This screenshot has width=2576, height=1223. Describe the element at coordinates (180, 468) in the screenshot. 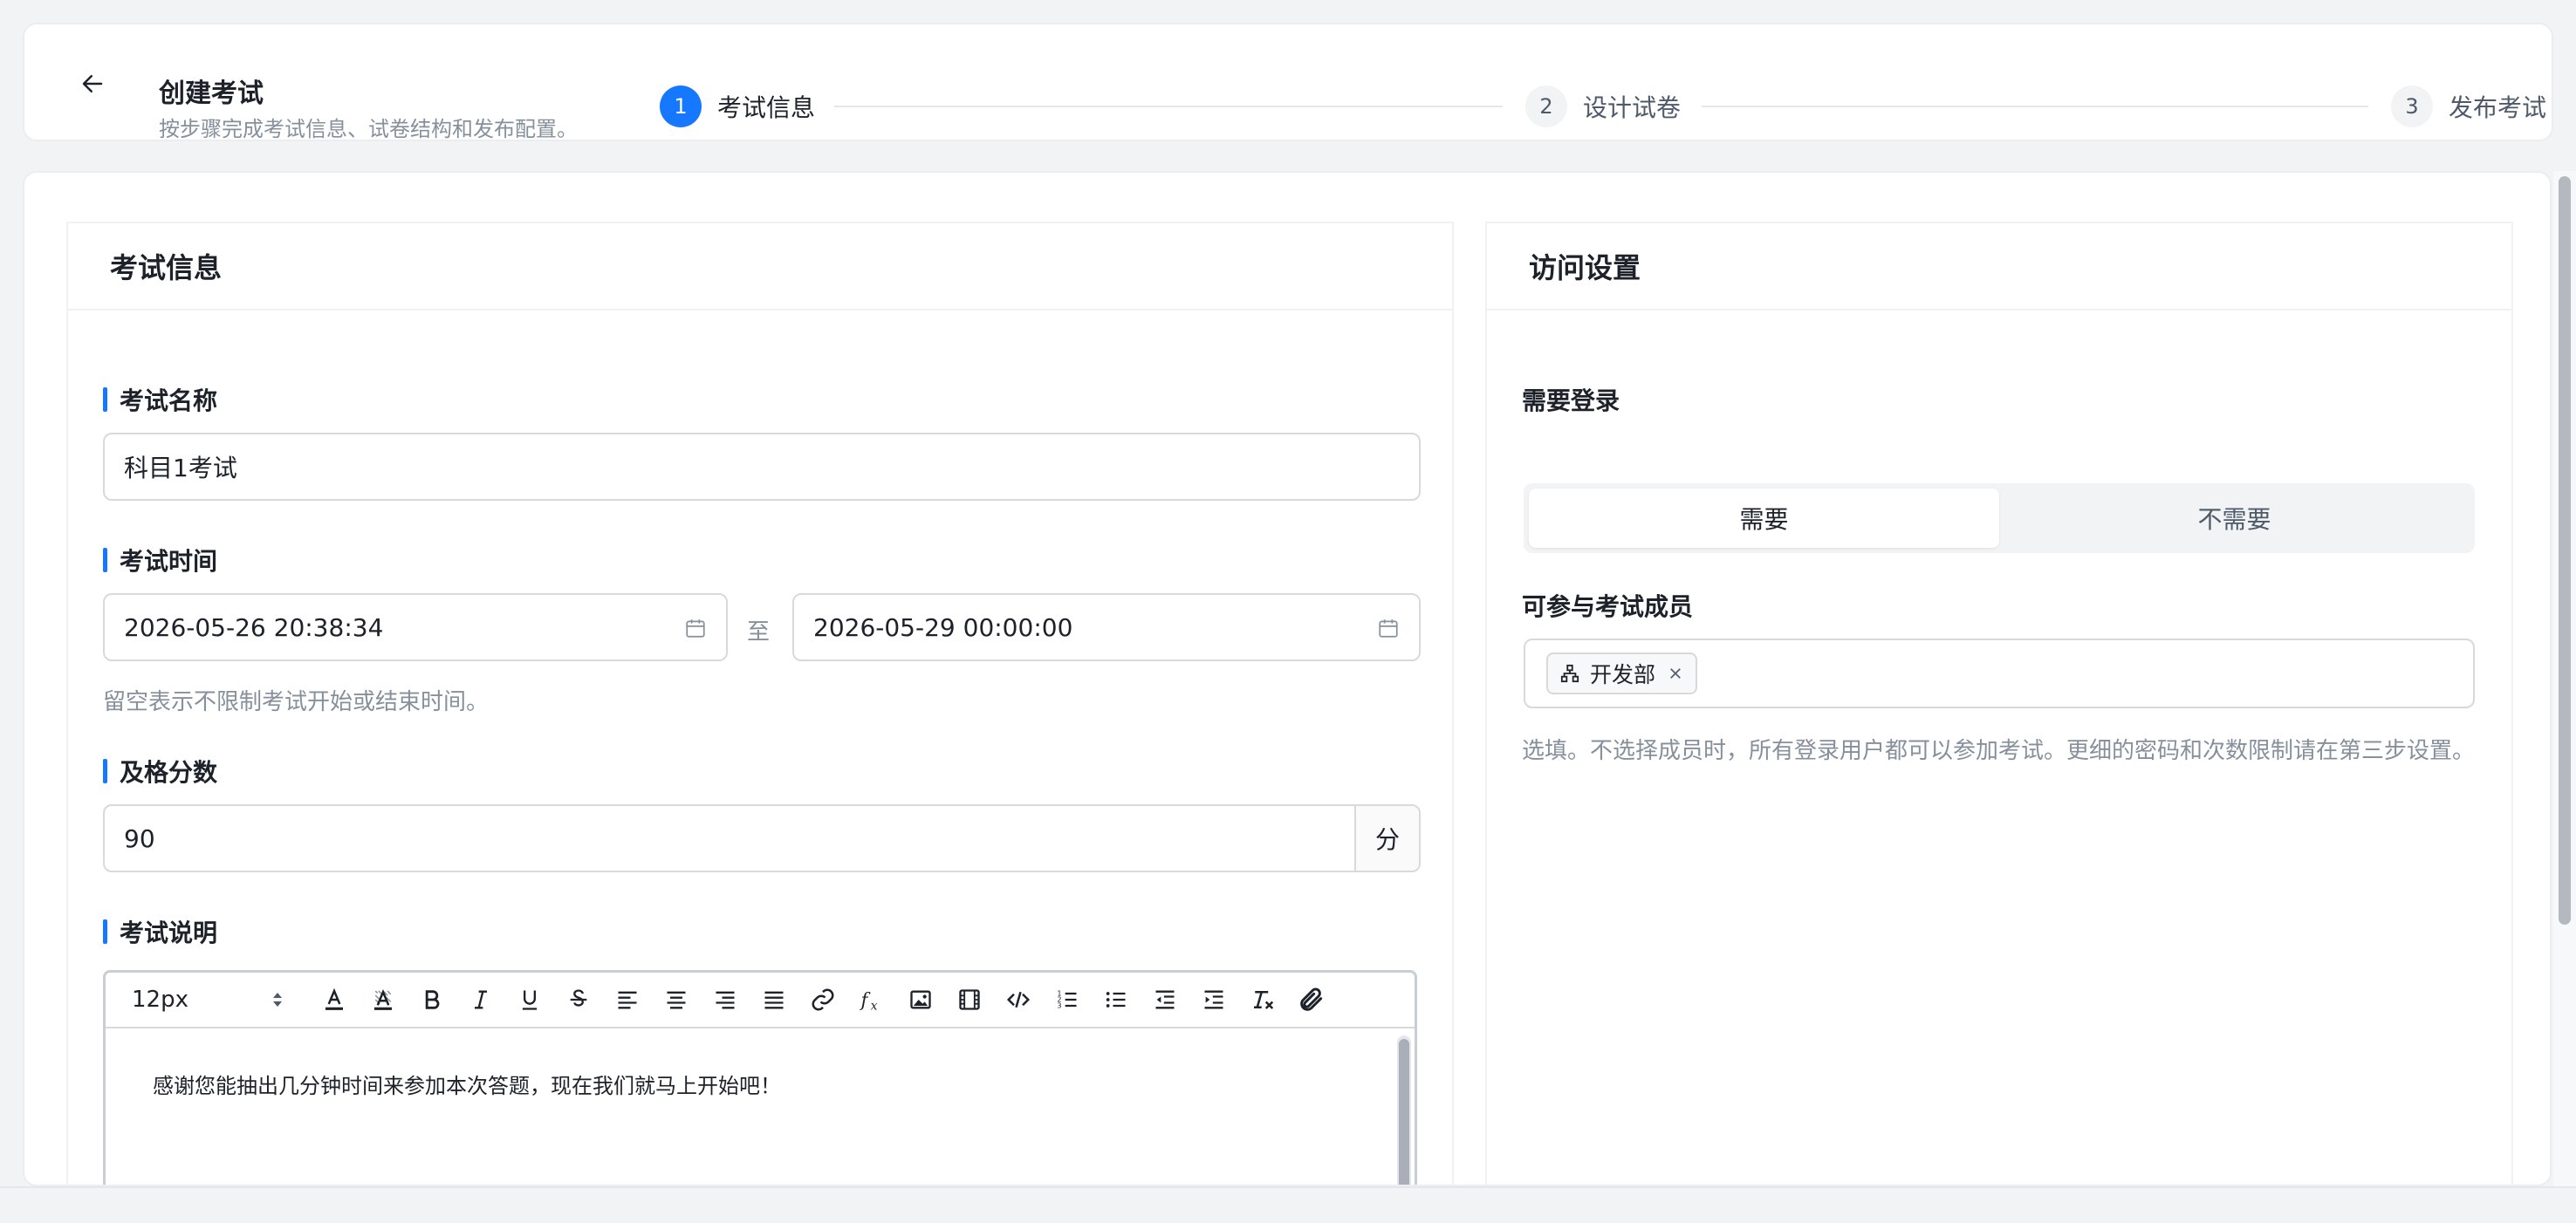

I see `exam-name-value: 科目1考试` at that location.